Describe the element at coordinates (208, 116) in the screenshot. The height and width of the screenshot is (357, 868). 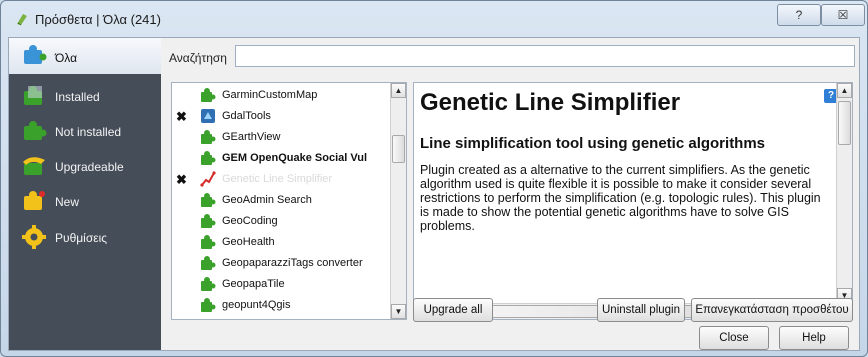
I see `gdal-tools-icon` at that location.